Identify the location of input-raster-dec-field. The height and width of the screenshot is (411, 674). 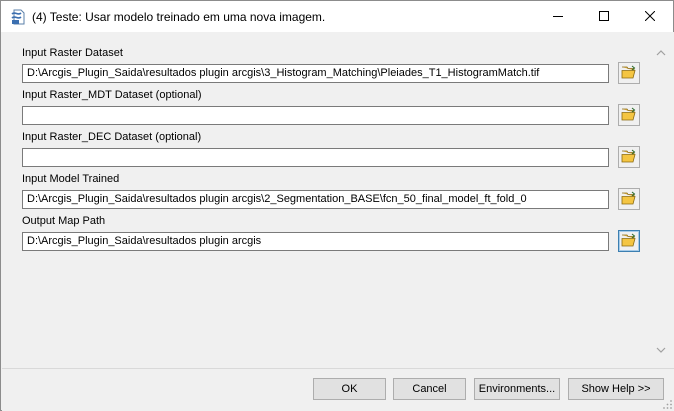
(315, 157).